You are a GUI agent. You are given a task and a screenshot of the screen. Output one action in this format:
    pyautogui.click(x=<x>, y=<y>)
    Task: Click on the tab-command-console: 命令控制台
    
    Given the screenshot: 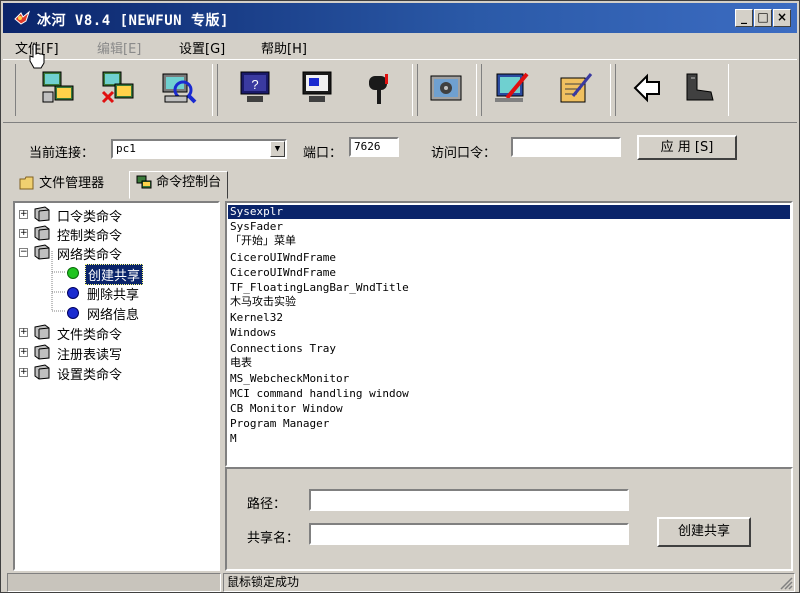 What is the action you would take?
    pyautogui.click(x=179, y=185)
    